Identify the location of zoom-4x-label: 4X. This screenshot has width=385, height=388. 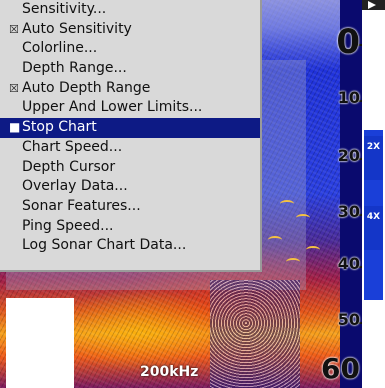
(373, 228).